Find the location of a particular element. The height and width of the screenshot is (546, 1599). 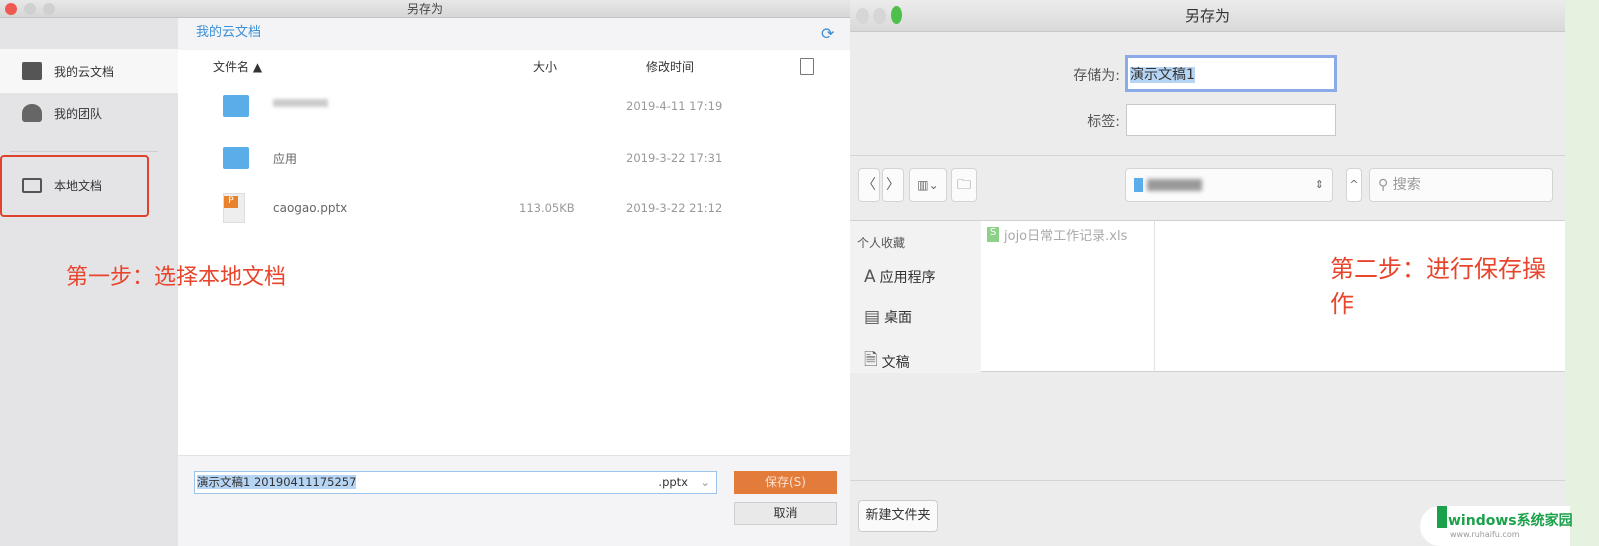

search-input: ⚲ 搜索 is located at coordinates (1461, 185).